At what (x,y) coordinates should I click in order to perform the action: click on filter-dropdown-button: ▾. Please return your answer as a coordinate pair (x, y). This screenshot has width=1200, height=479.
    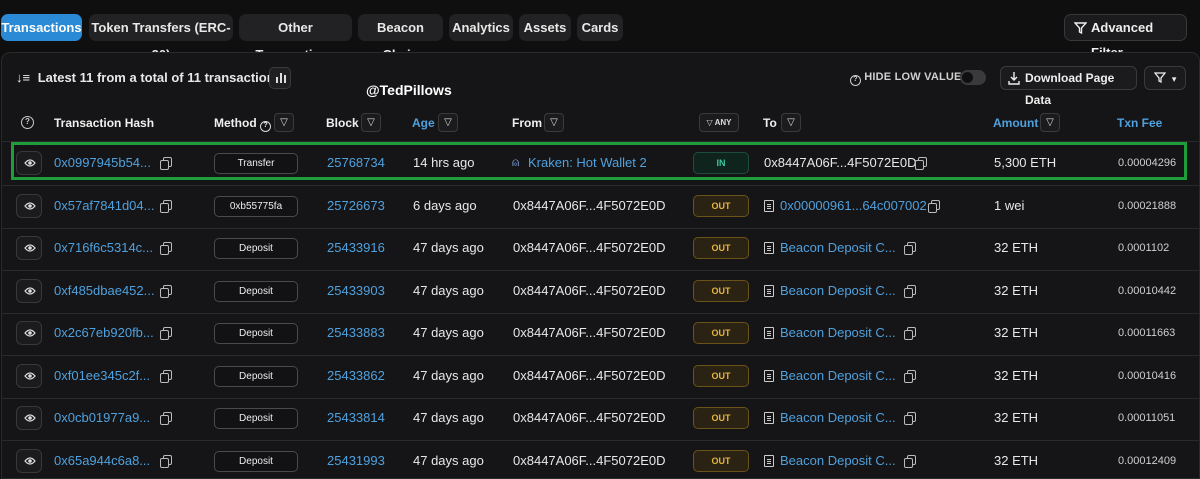
    Looking at the image, I should click on (1165, 78).